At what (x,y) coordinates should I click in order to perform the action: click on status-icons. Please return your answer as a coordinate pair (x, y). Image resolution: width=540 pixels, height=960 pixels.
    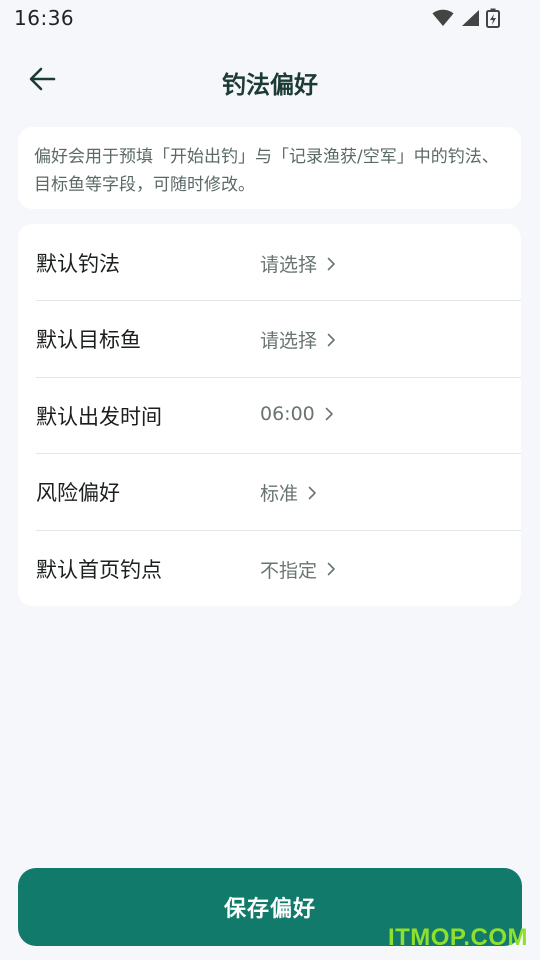
    Looking at the image, I should click on (466, 18).